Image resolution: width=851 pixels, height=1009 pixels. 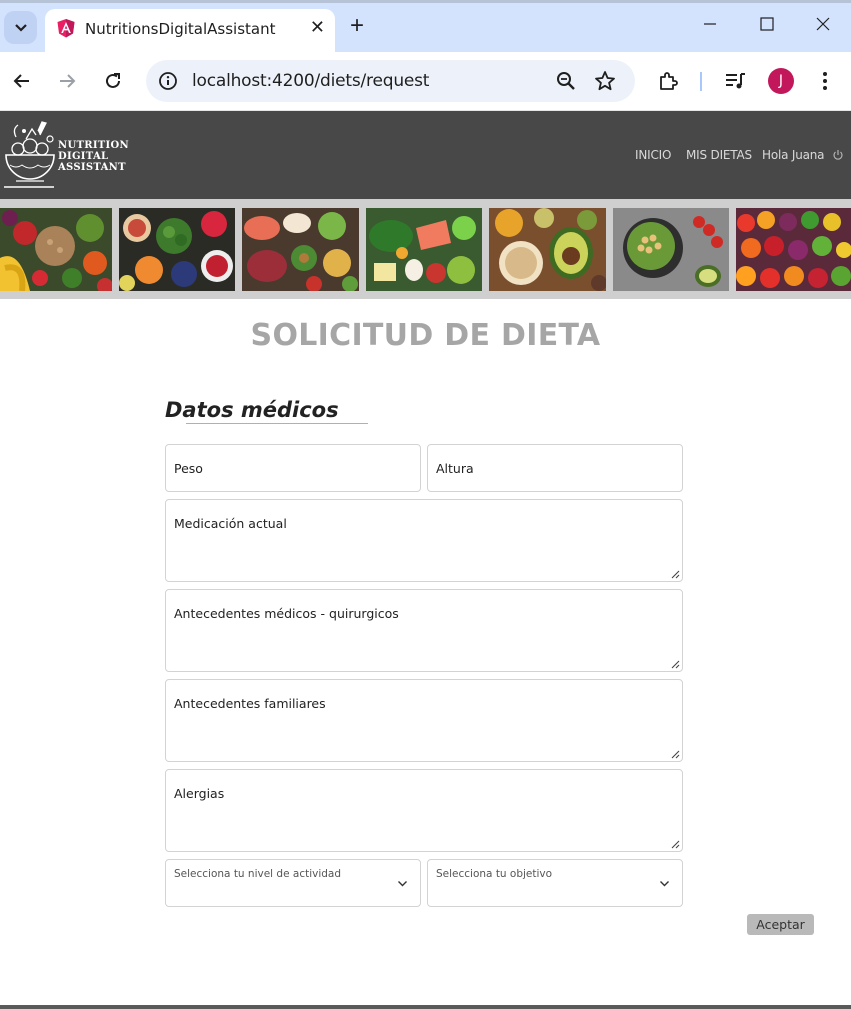 What do you see at coordinates (310, 81) in the screenshot?
I see `url-text: localhost:4200/diets/request` at bounding box center [310, 81].